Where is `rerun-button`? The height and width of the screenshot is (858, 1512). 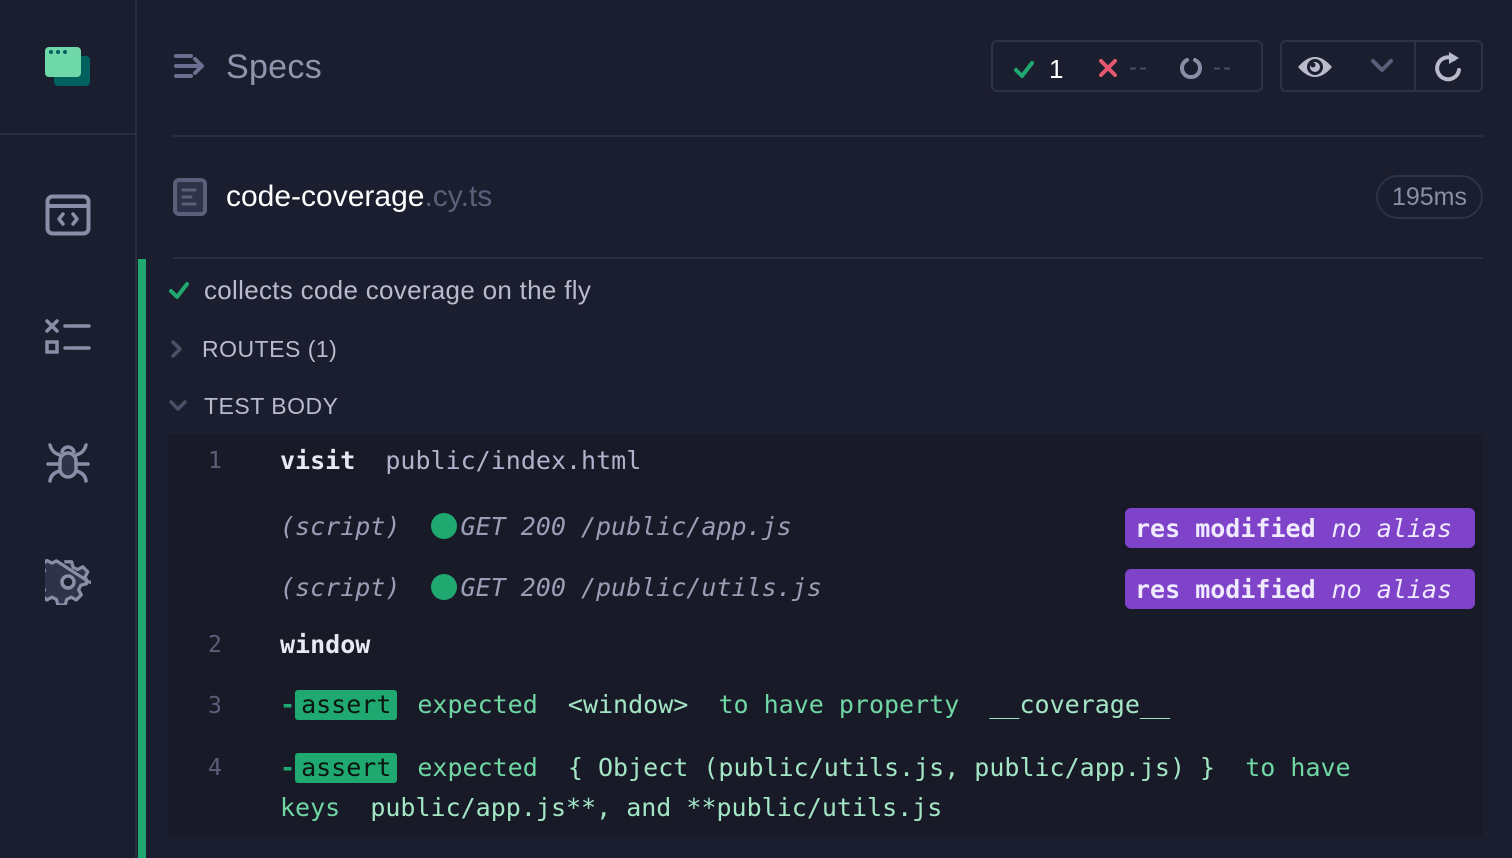 rerun-button is located at coordinates (1448, 69).